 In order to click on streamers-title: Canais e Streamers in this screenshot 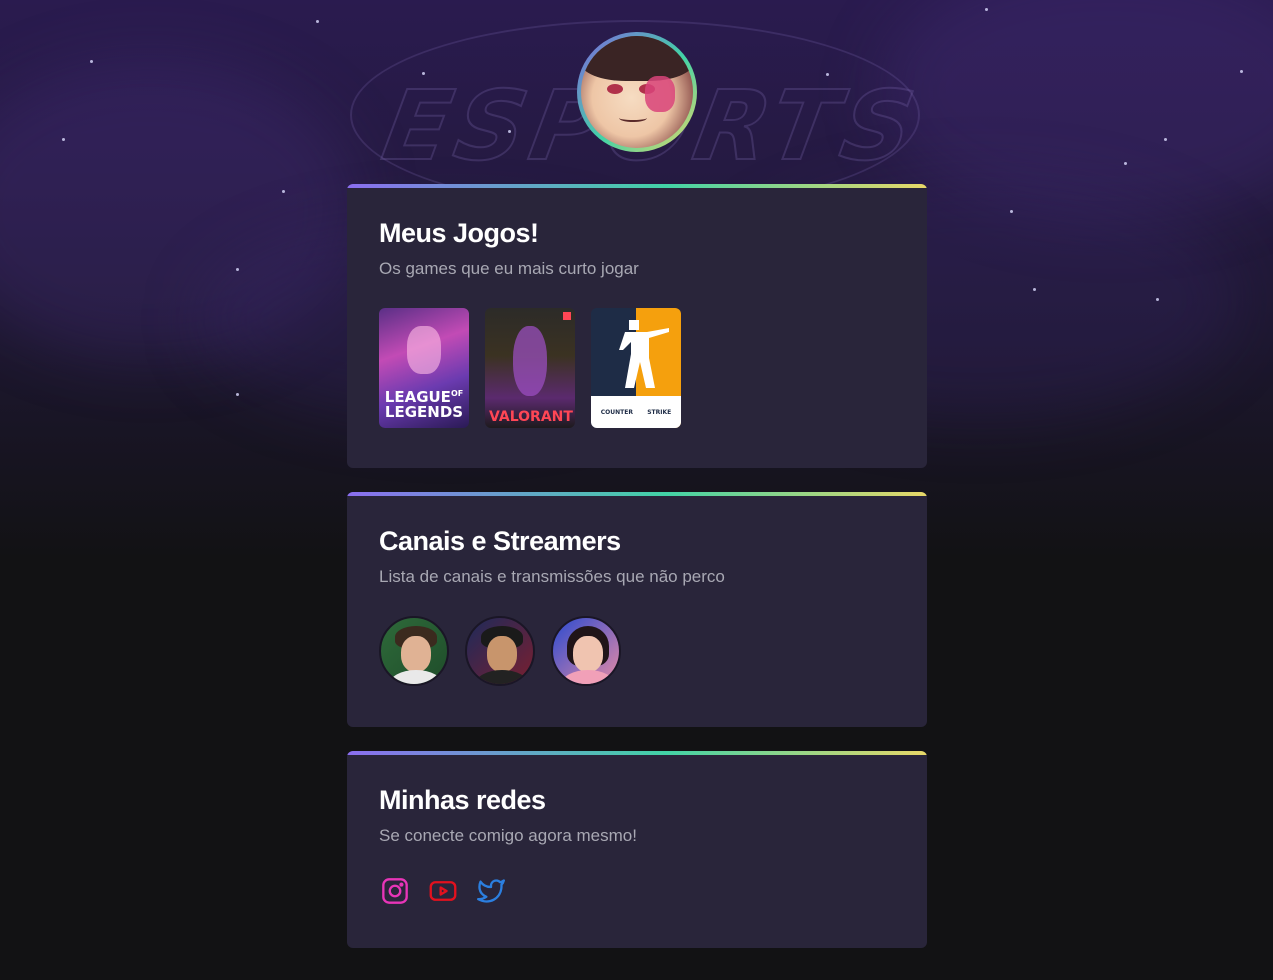, I will do `click(500, 541)`.